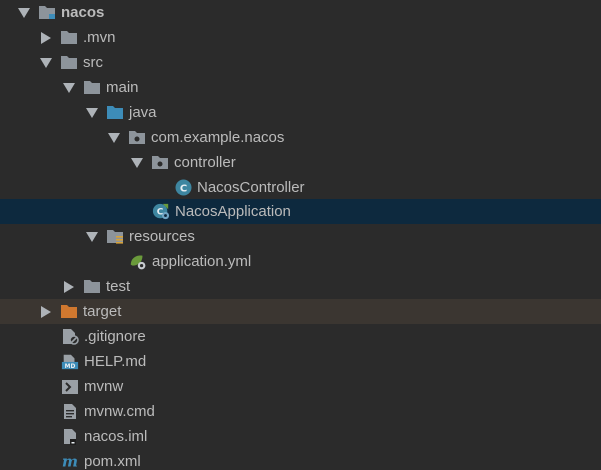  What do you see at coordinates (104, 386) in the screenshot?
I see `tree-item-label: mvnw` at bounding box center [104, 386].